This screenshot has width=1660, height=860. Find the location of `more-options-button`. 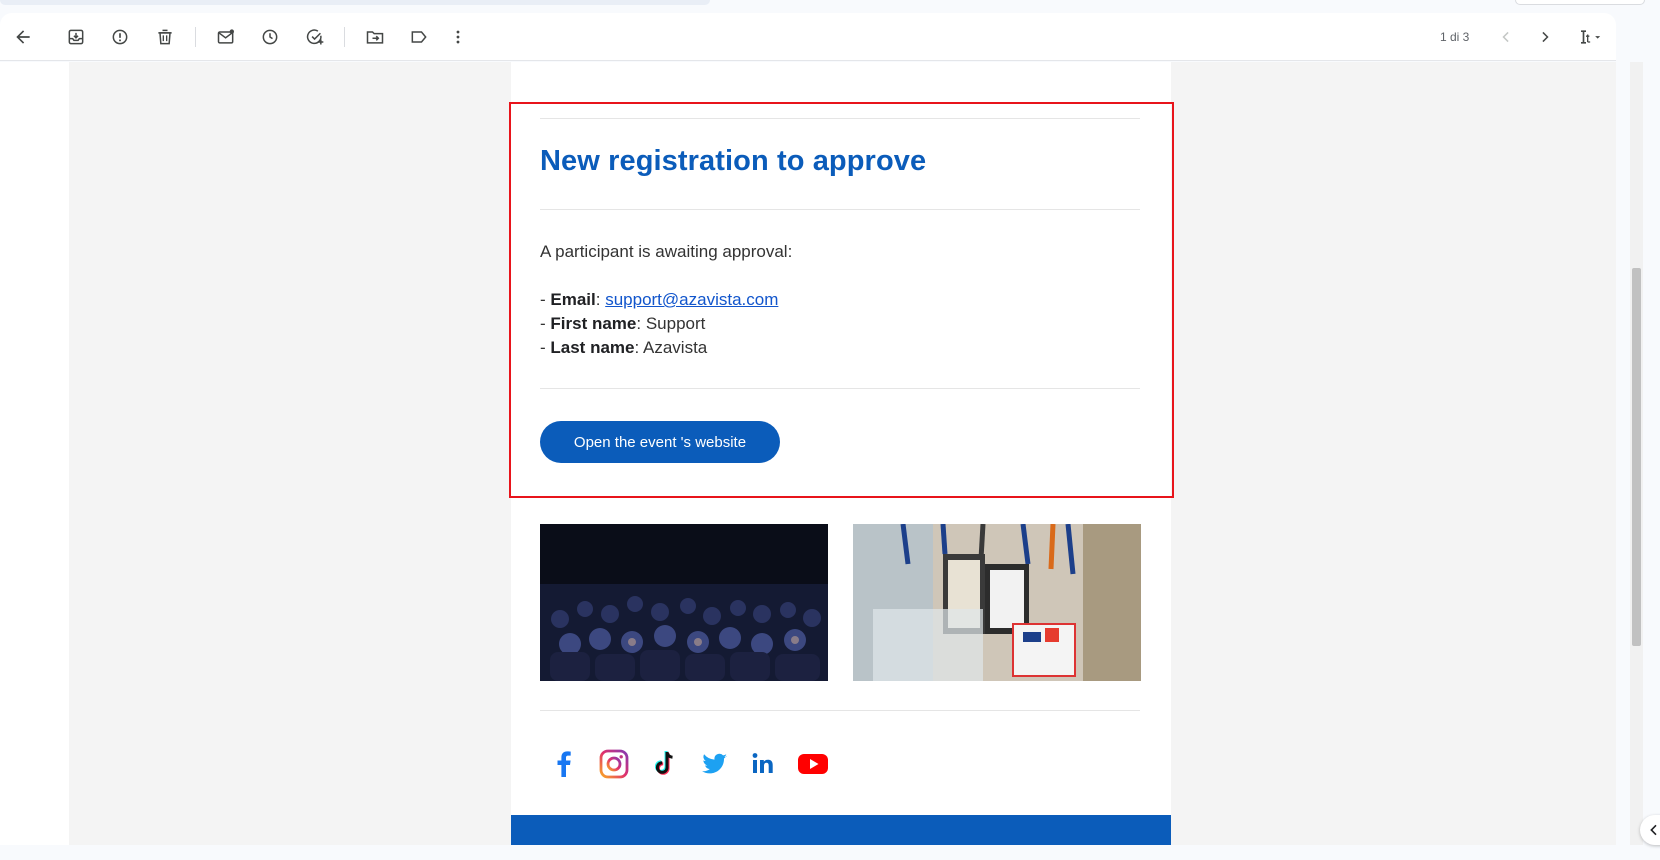

more-options-button is located at coordinates (458, 37).